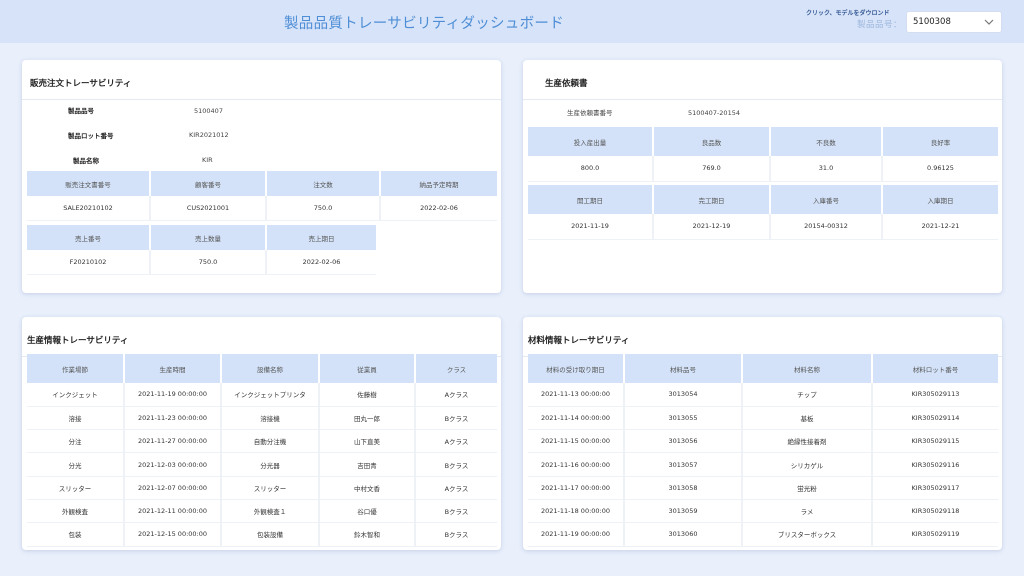  Describe the element at coordinates (807, 464) in the screenshot. I see `table-cell: シリカゲル` at that location.